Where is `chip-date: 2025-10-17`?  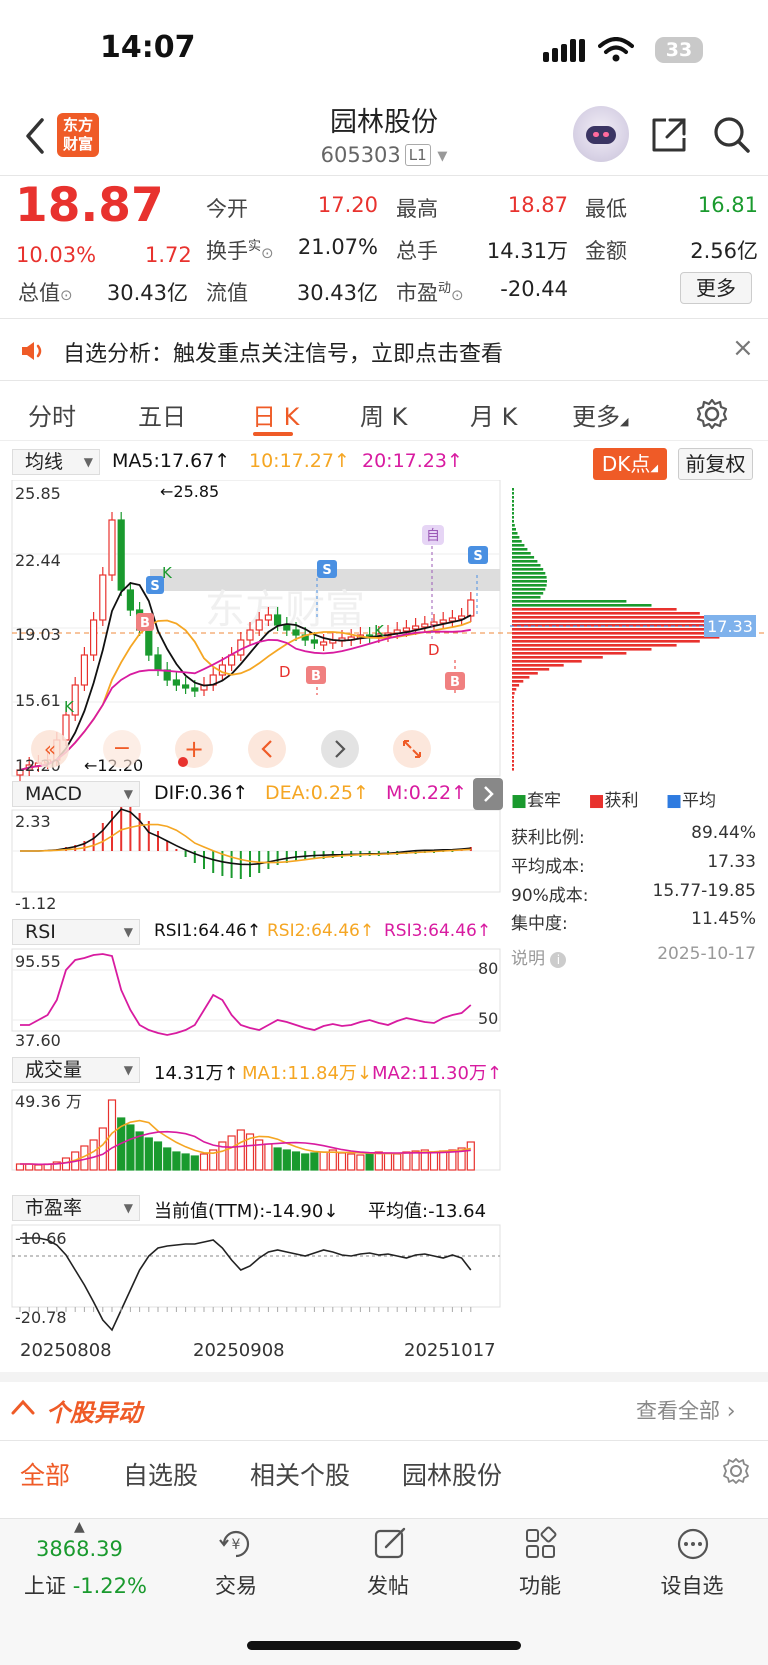
chip-date: 2025-10-17 is located at coordinates (706, 954).